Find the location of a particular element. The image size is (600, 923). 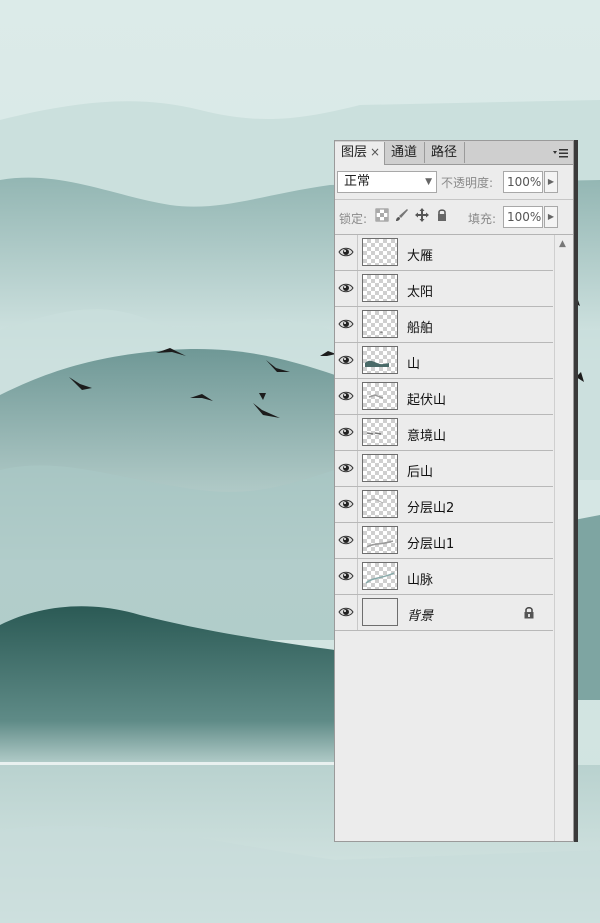

layer-row: 分层山1 is located at coordinates (444, 541).